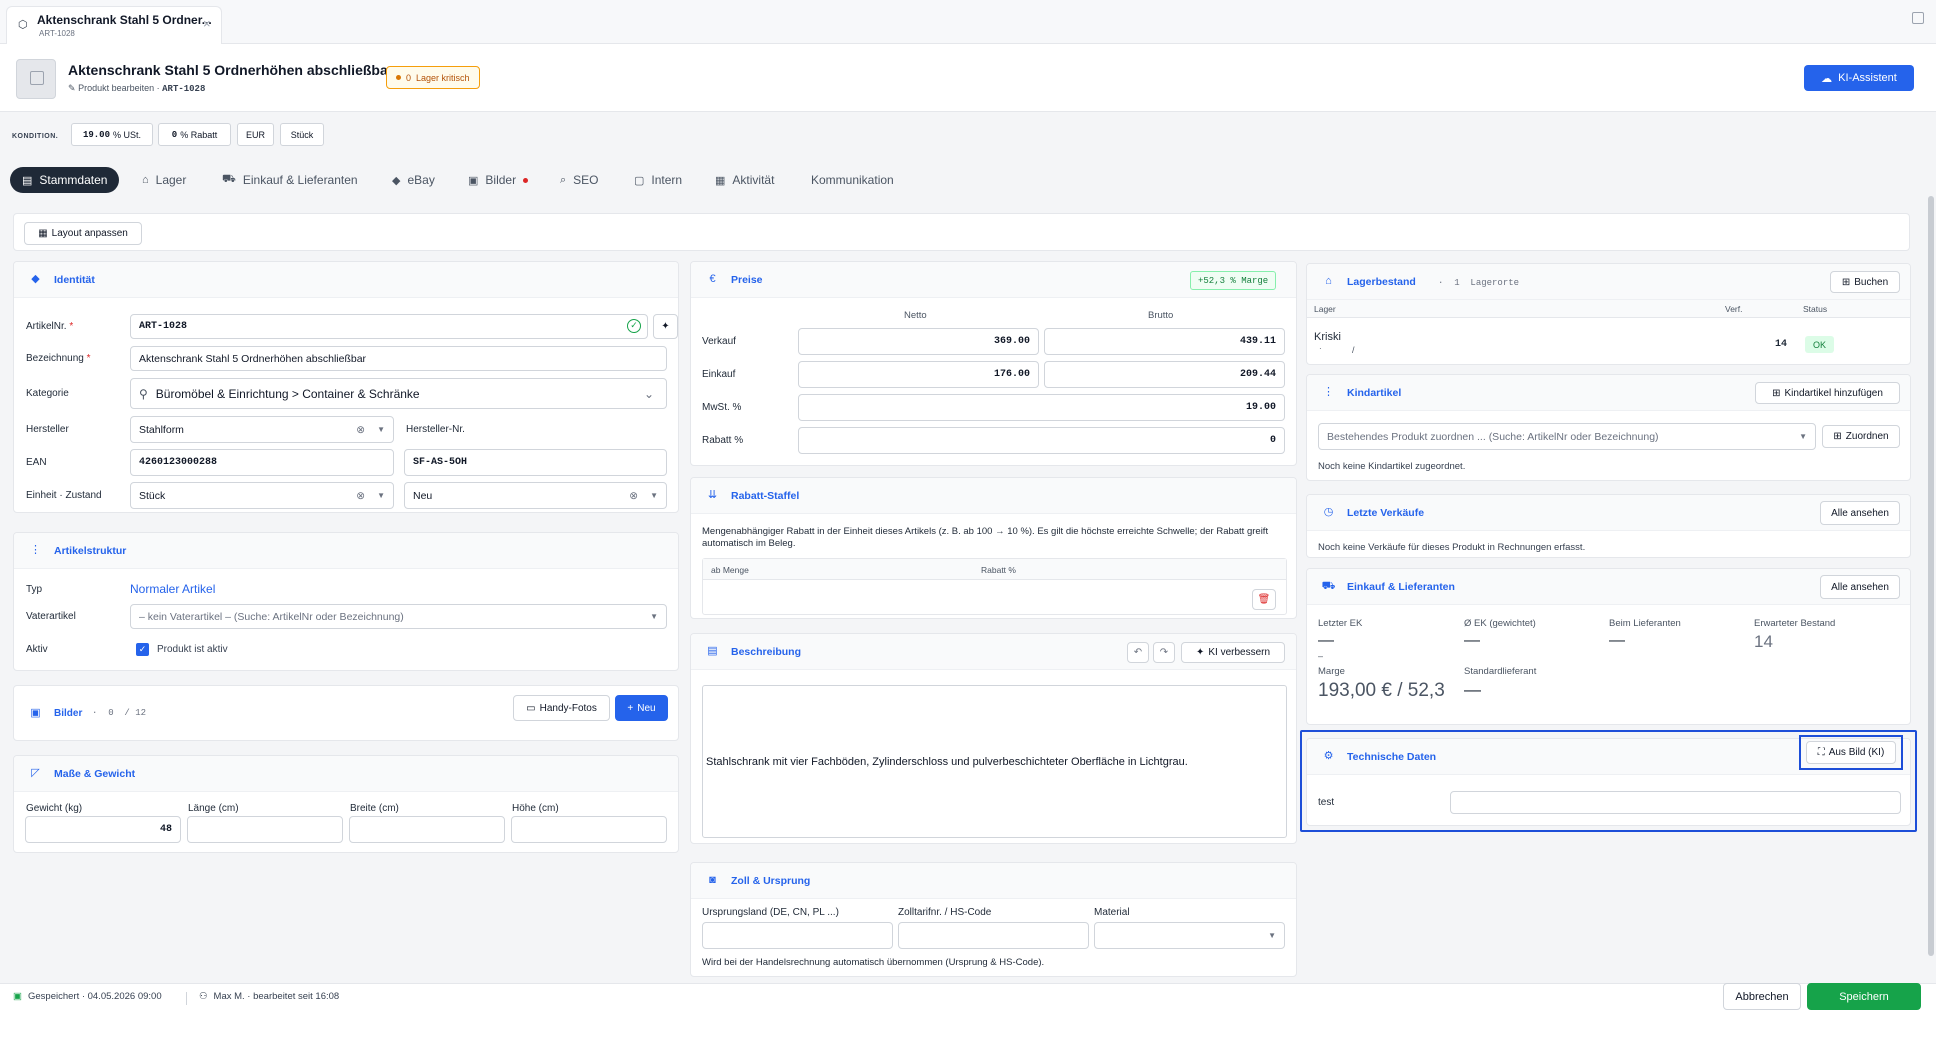 This screenshot has width=1936, height=1048. I want to click on material-select: ▼, so click(1189, 935).